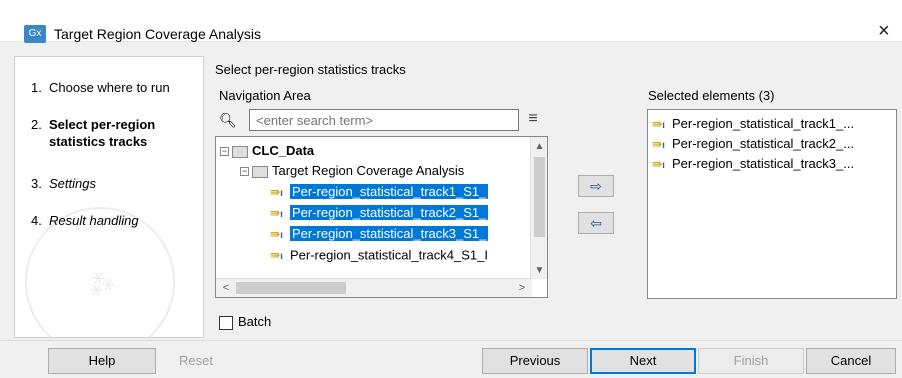 The height and width of the screenshot is (378, 902). What do you see at coordinates (226, 288) in the screenshot?
I see `scroll-left-icon: <` at bounding box center [226, 288].